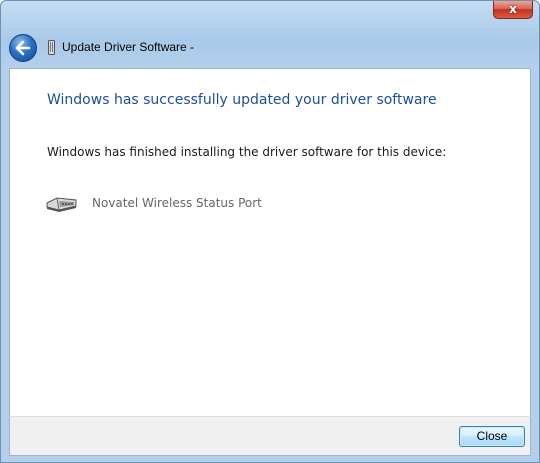 The height and width of the screenshot is (463, 540). I want to click on close-button: Close, so click(492, 436).